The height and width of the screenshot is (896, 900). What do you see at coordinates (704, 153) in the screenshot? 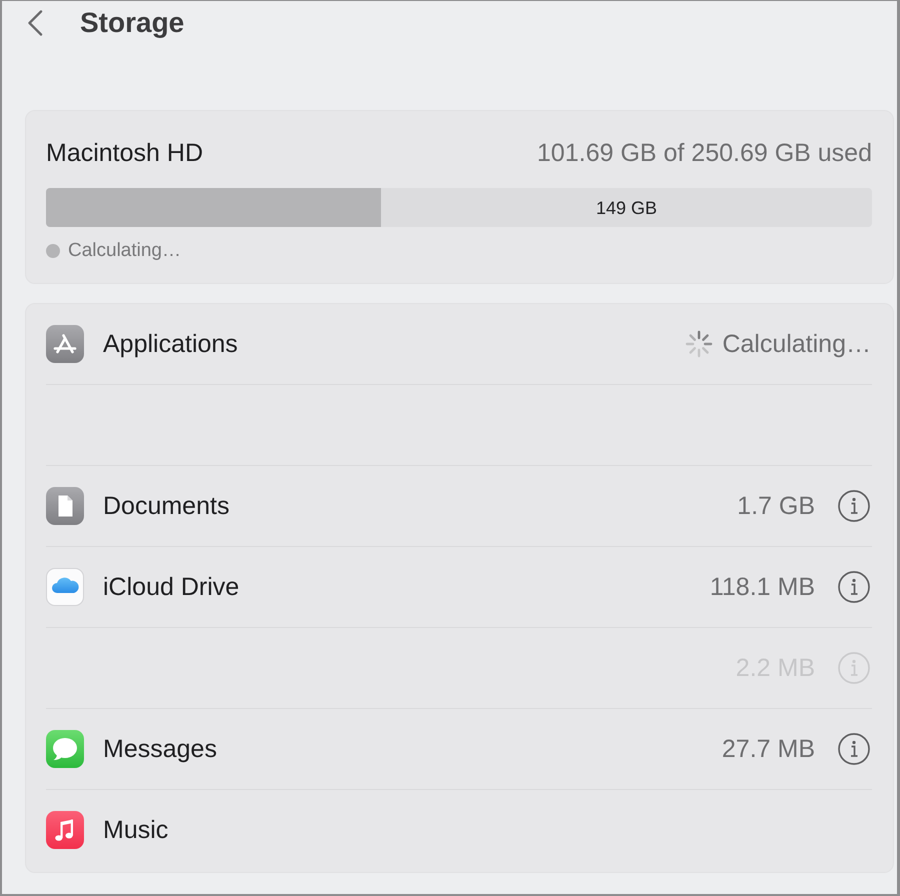
I see `disk-usage: 101.69 GB of 250.69 GB used` at bounding box center [704, 153].